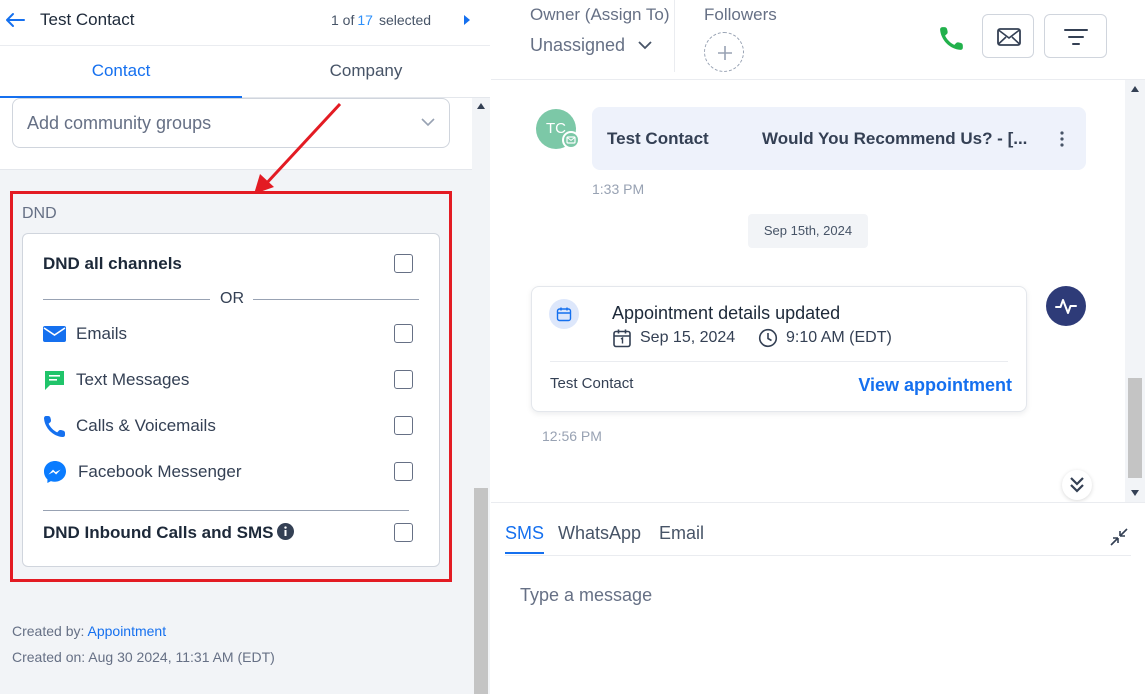 The width and height of the screenshot is (1145, 694). Describe the element at coordinates (740, 14) in the screenshot. I see `followers-label: Followers` at that location.